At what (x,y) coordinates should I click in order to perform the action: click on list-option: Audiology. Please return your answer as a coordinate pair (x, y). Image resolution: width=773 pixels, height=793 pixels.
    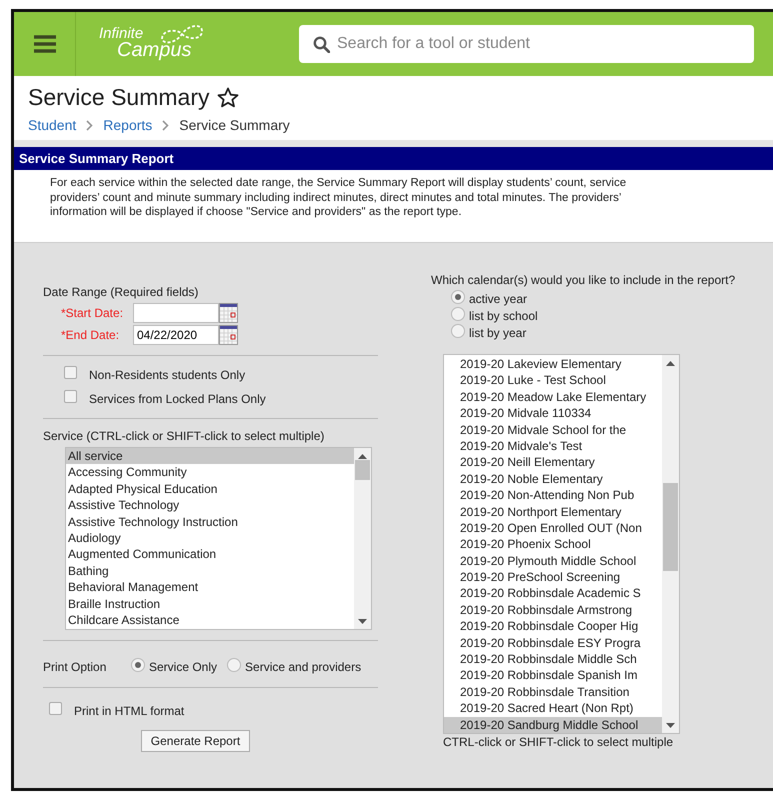
    Looking at the image, I should click on (210, 538).